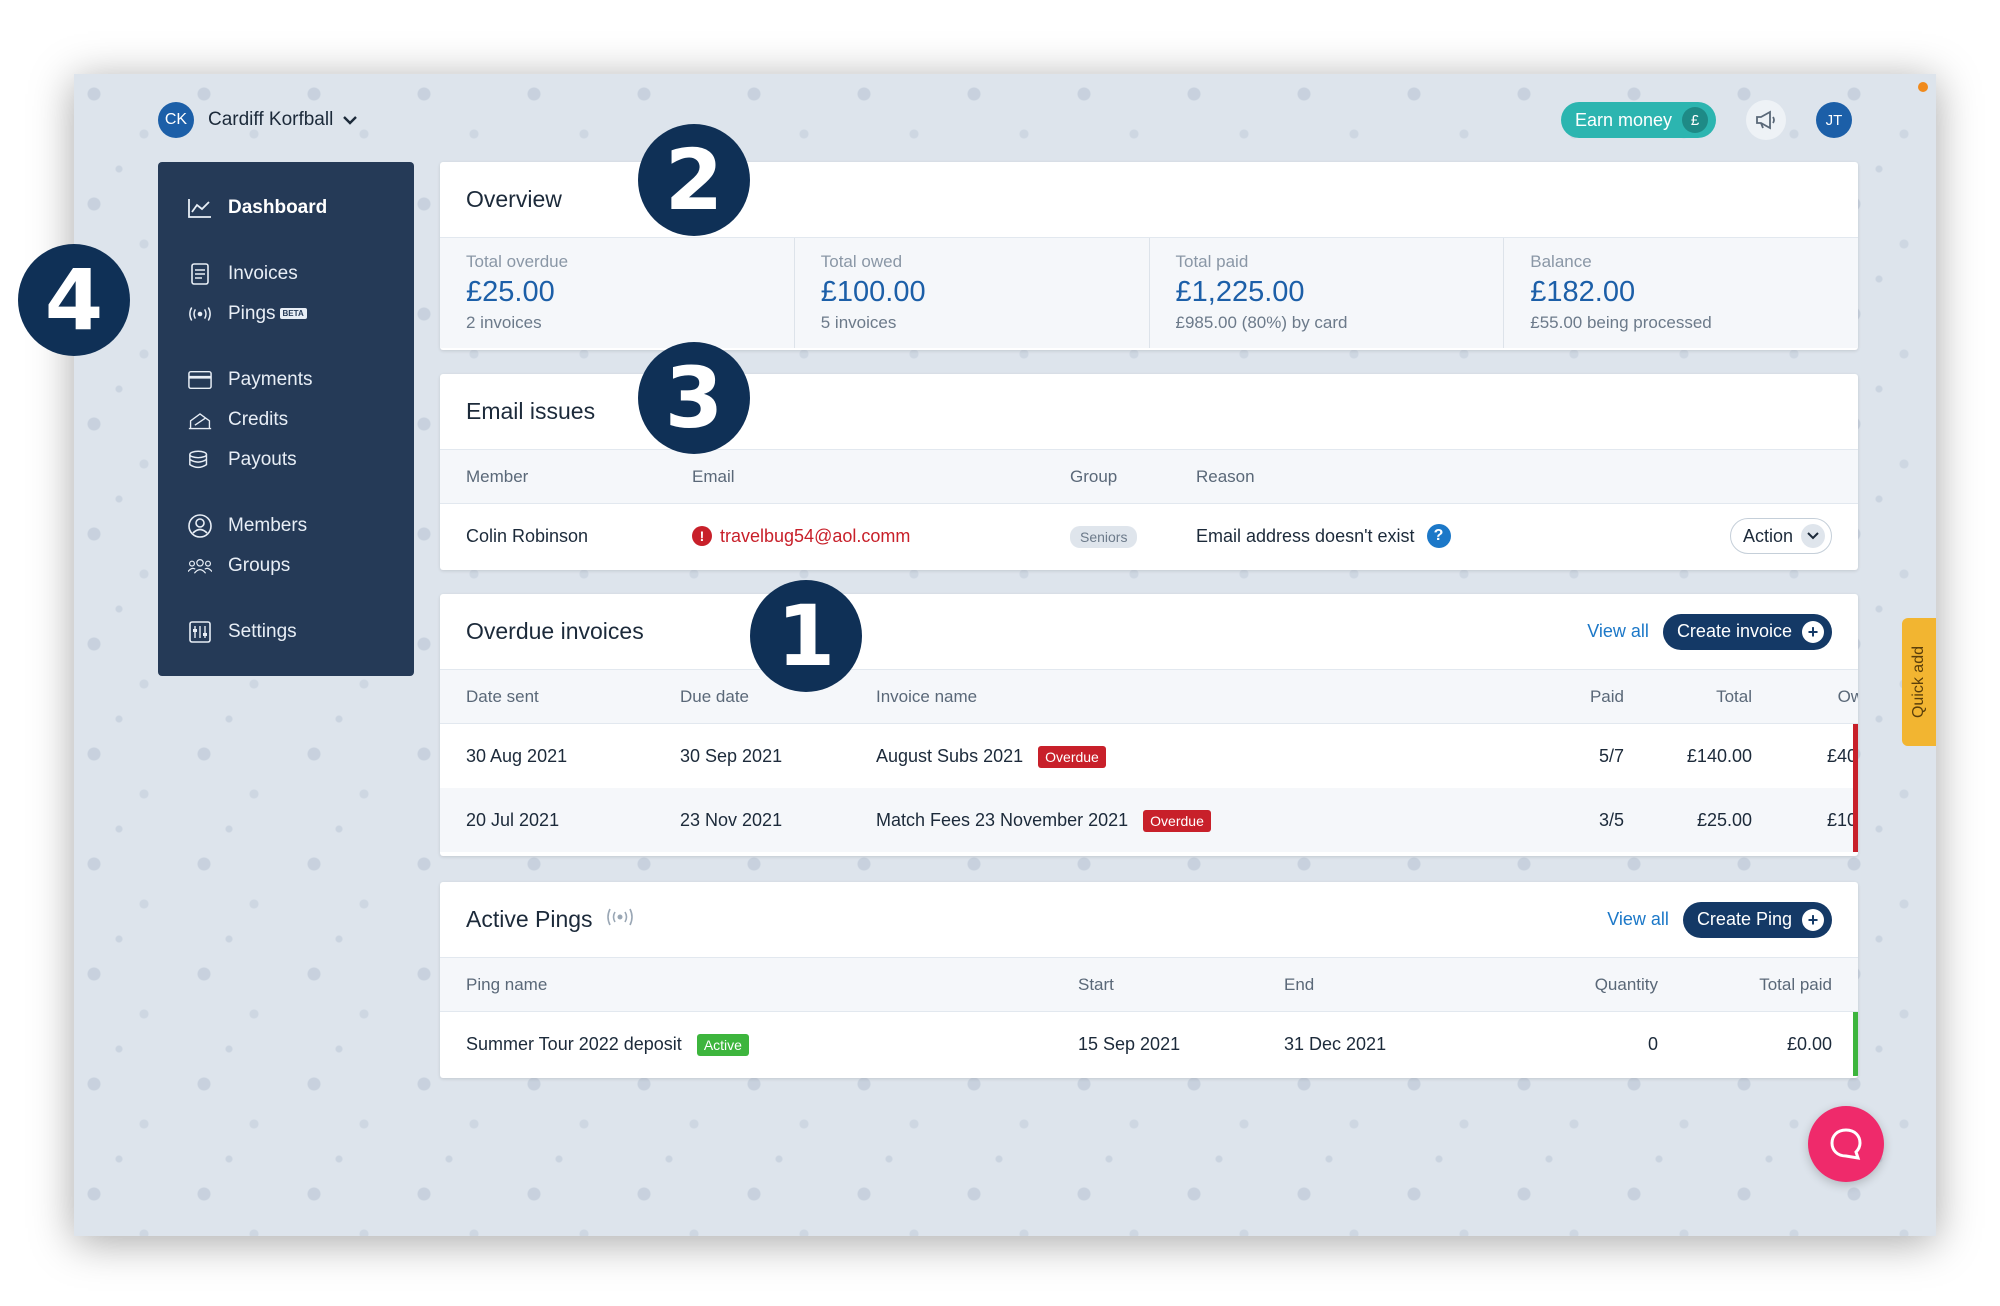 Image resolution: width=2000 pixels, height=1306 pixels. I want to click on email-issues-title: Email issues, so click(531, 411).